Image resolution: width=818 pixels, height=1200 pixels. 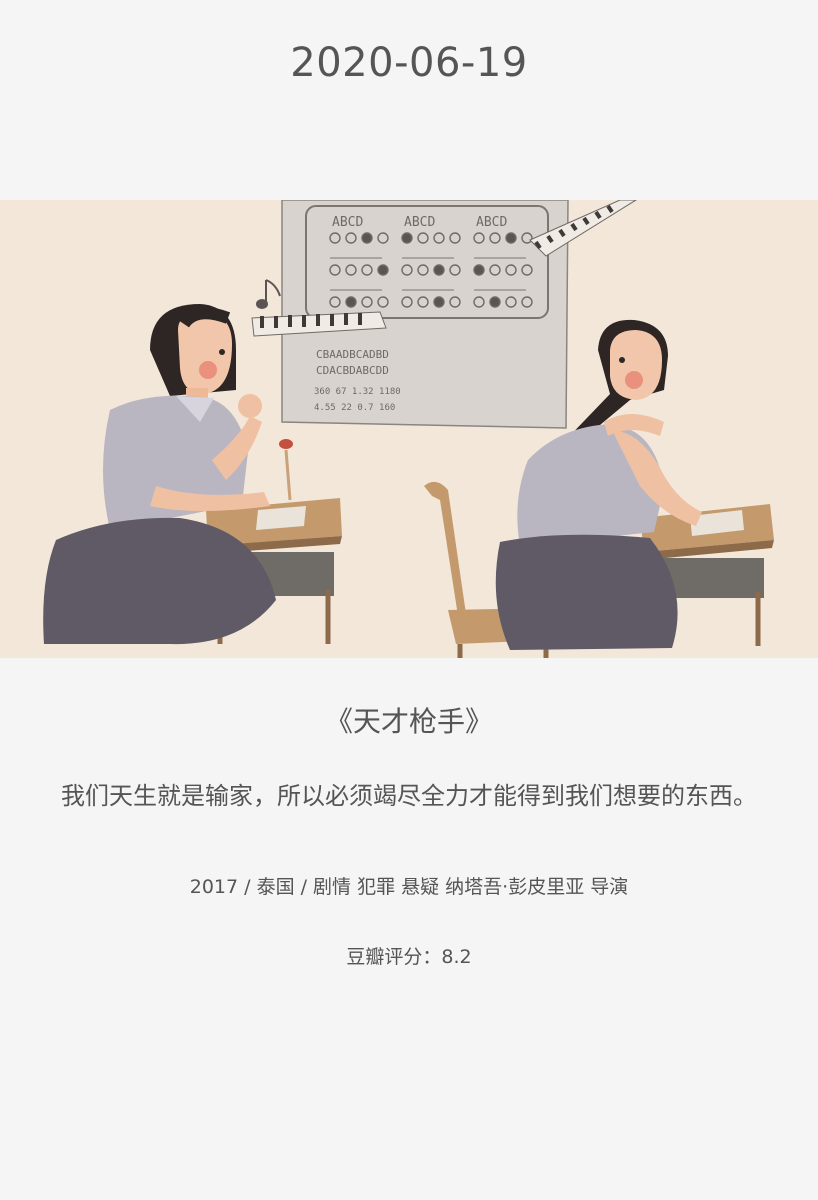 What do you see at coordinates (419, 222) in the screenshot?
I see `answer-letters-row-1b: ABCD` at bounding box center [419, 222].